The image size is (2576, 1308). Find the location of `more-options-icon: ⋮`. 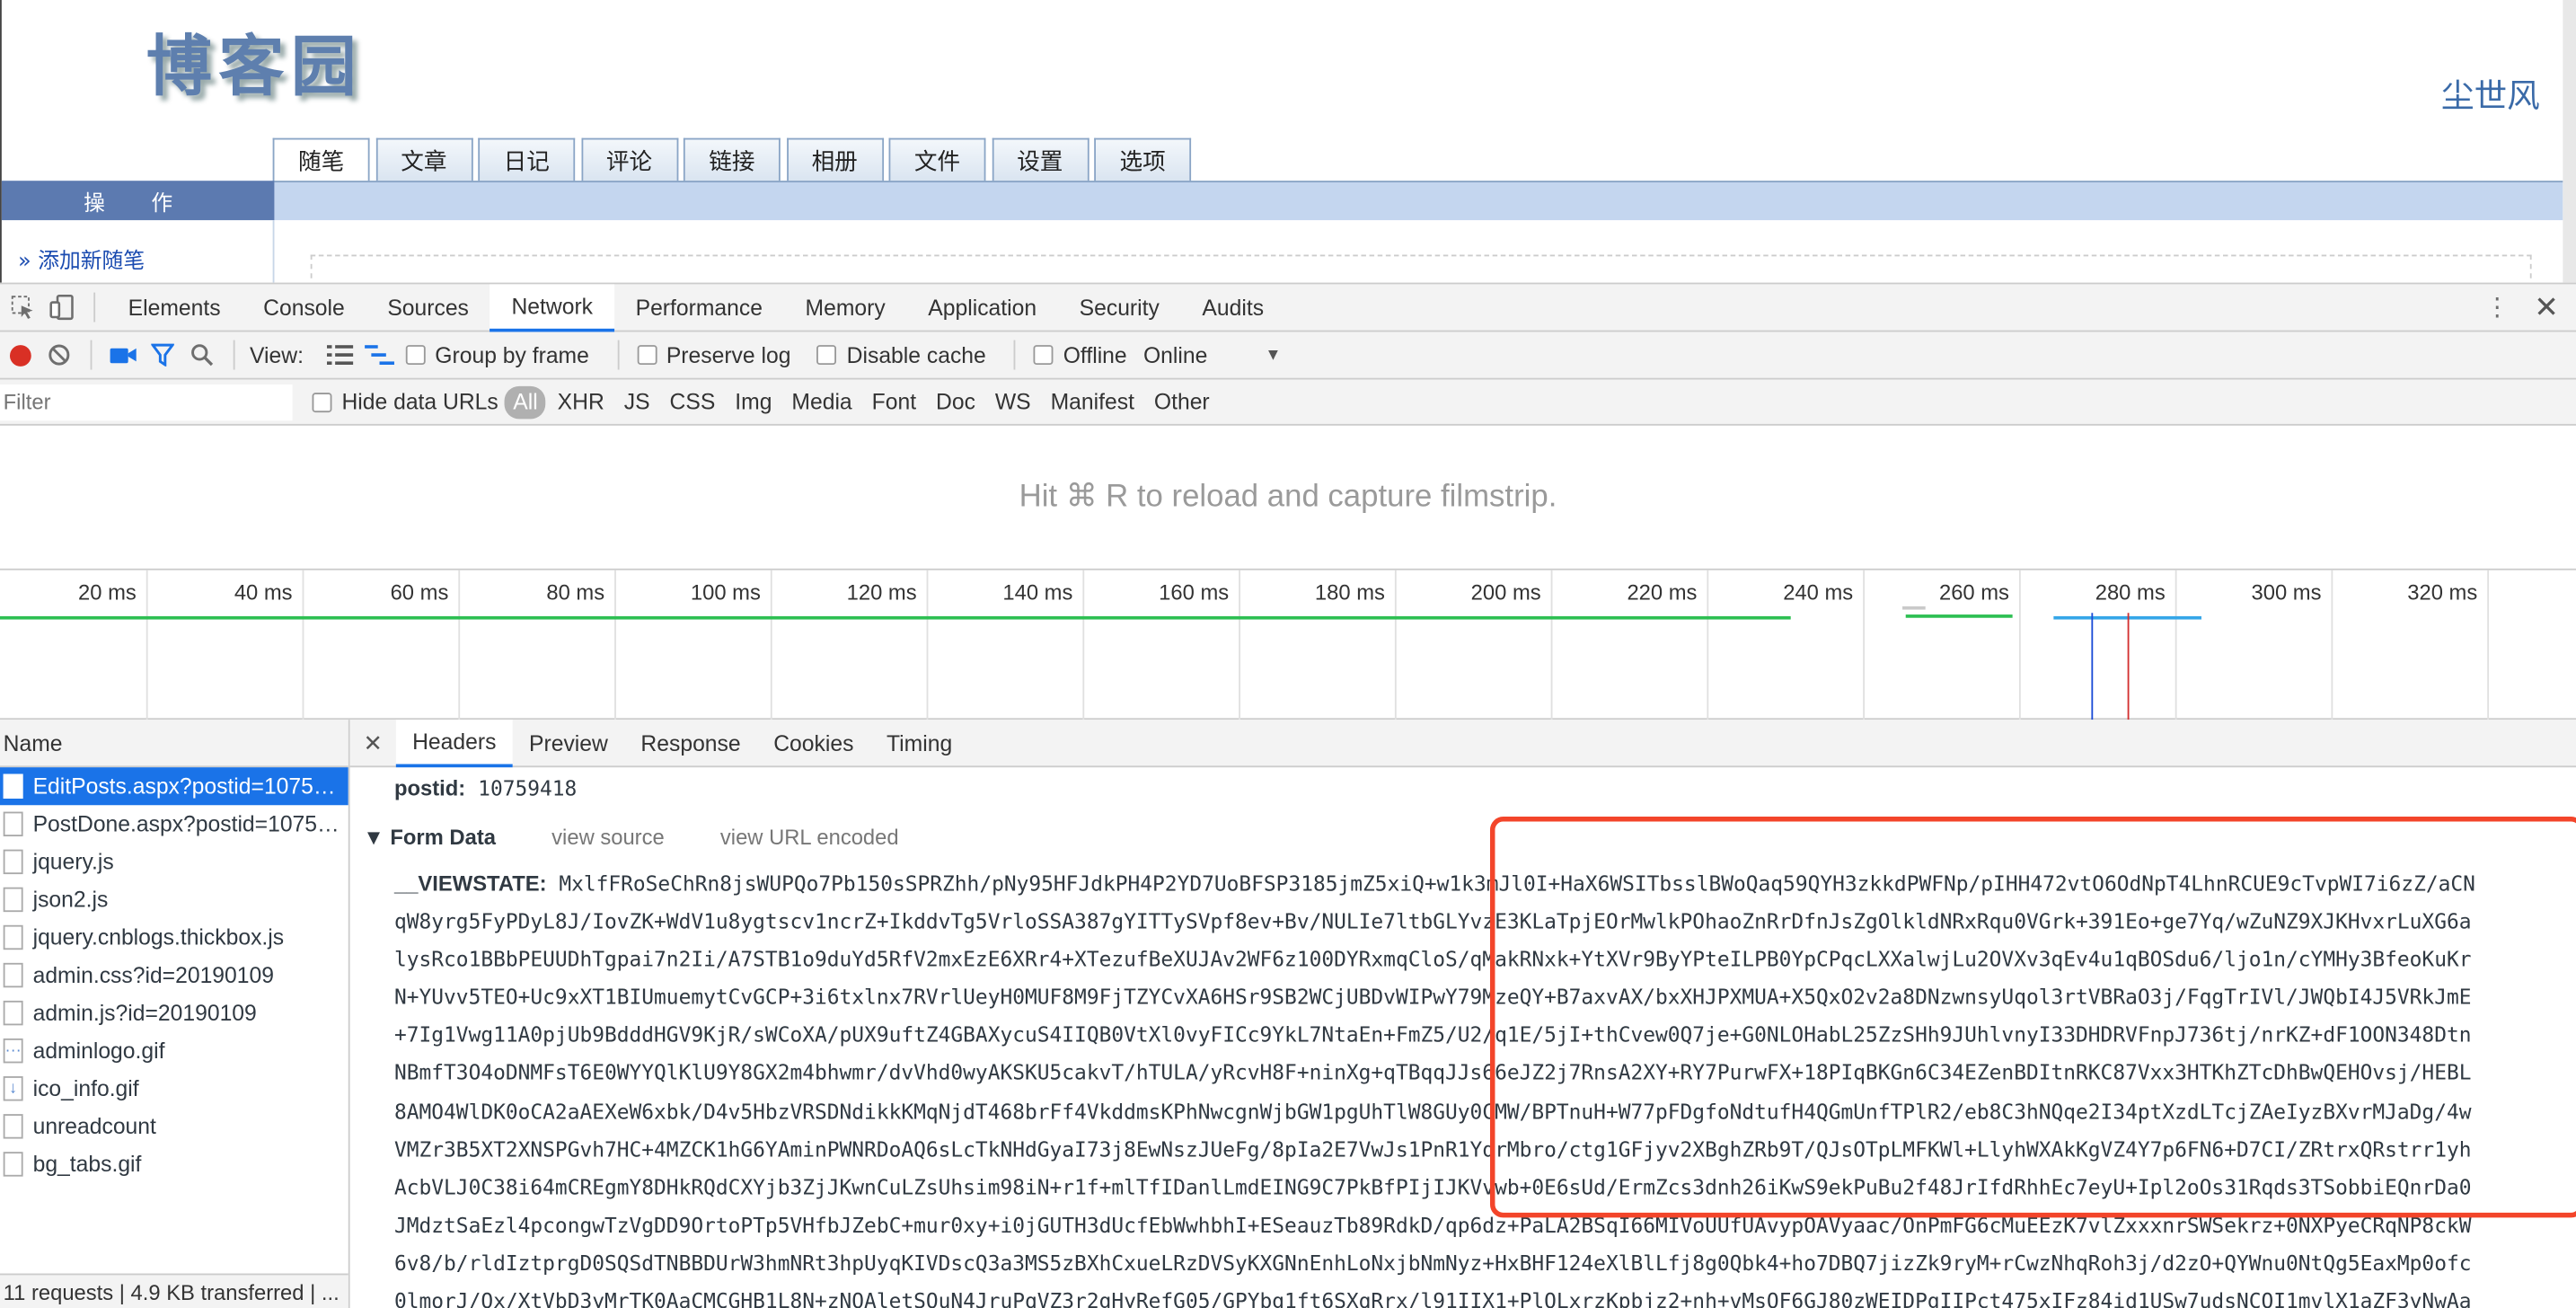

more-options-icon: ⋮ is located at coordinates (2497, 307).